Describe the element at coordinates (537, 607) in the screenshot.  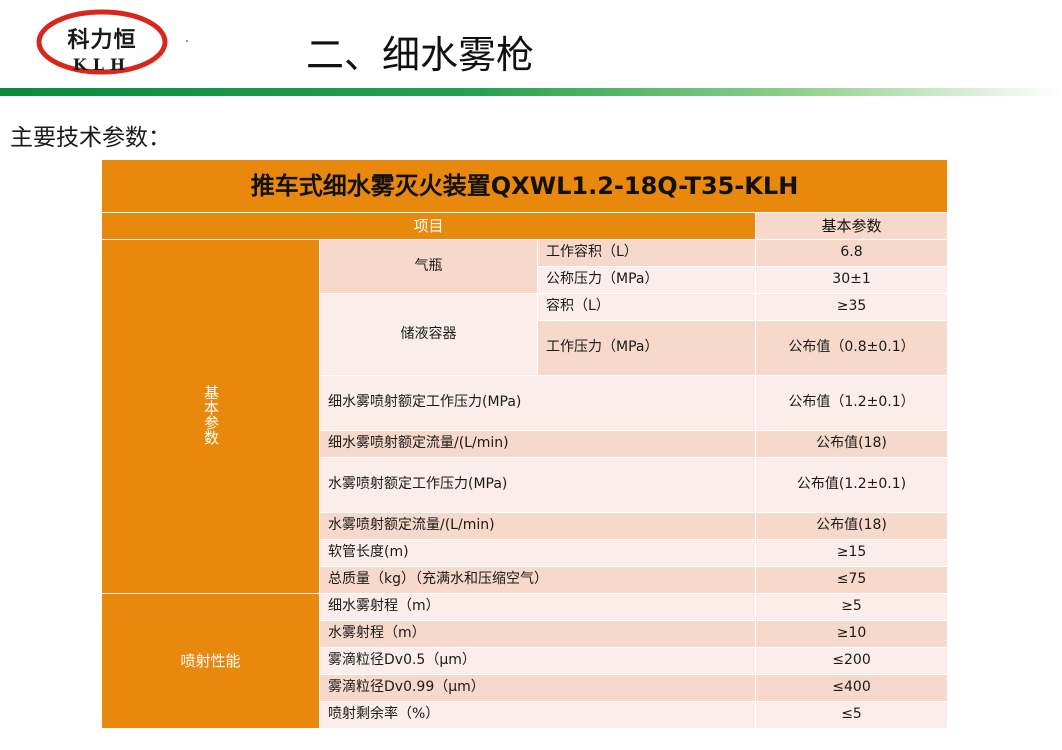
I see `row-label: 细水雾射程（m）` at that location.